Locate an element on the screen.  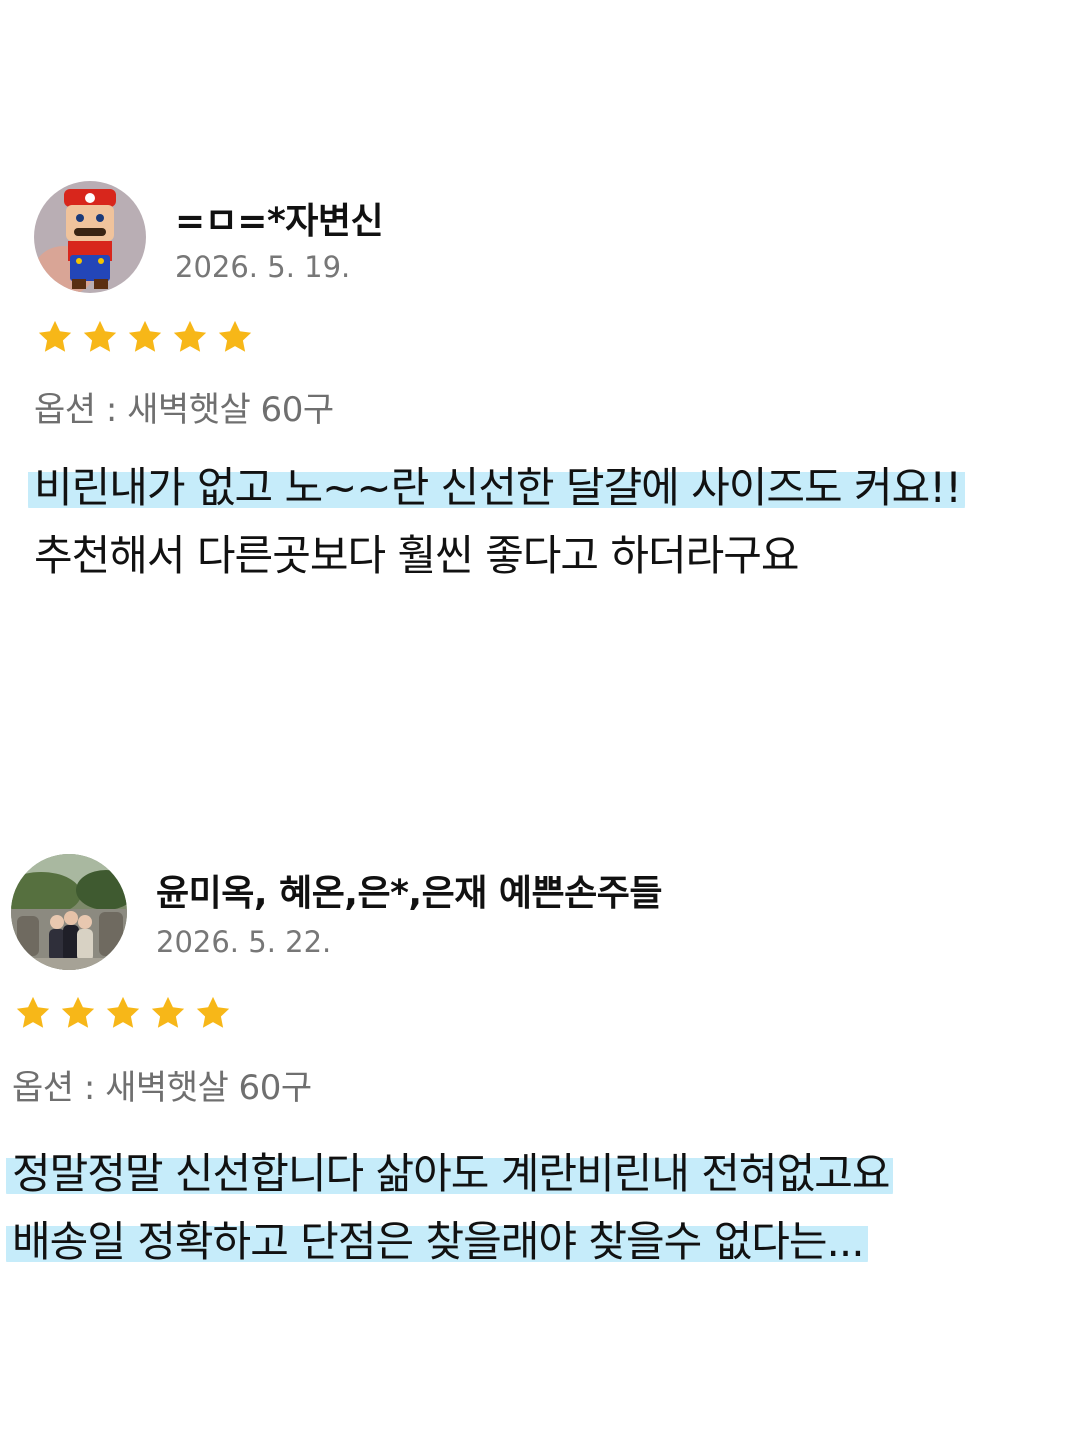
mario-figure-icon is located at coordinates (90, 237).